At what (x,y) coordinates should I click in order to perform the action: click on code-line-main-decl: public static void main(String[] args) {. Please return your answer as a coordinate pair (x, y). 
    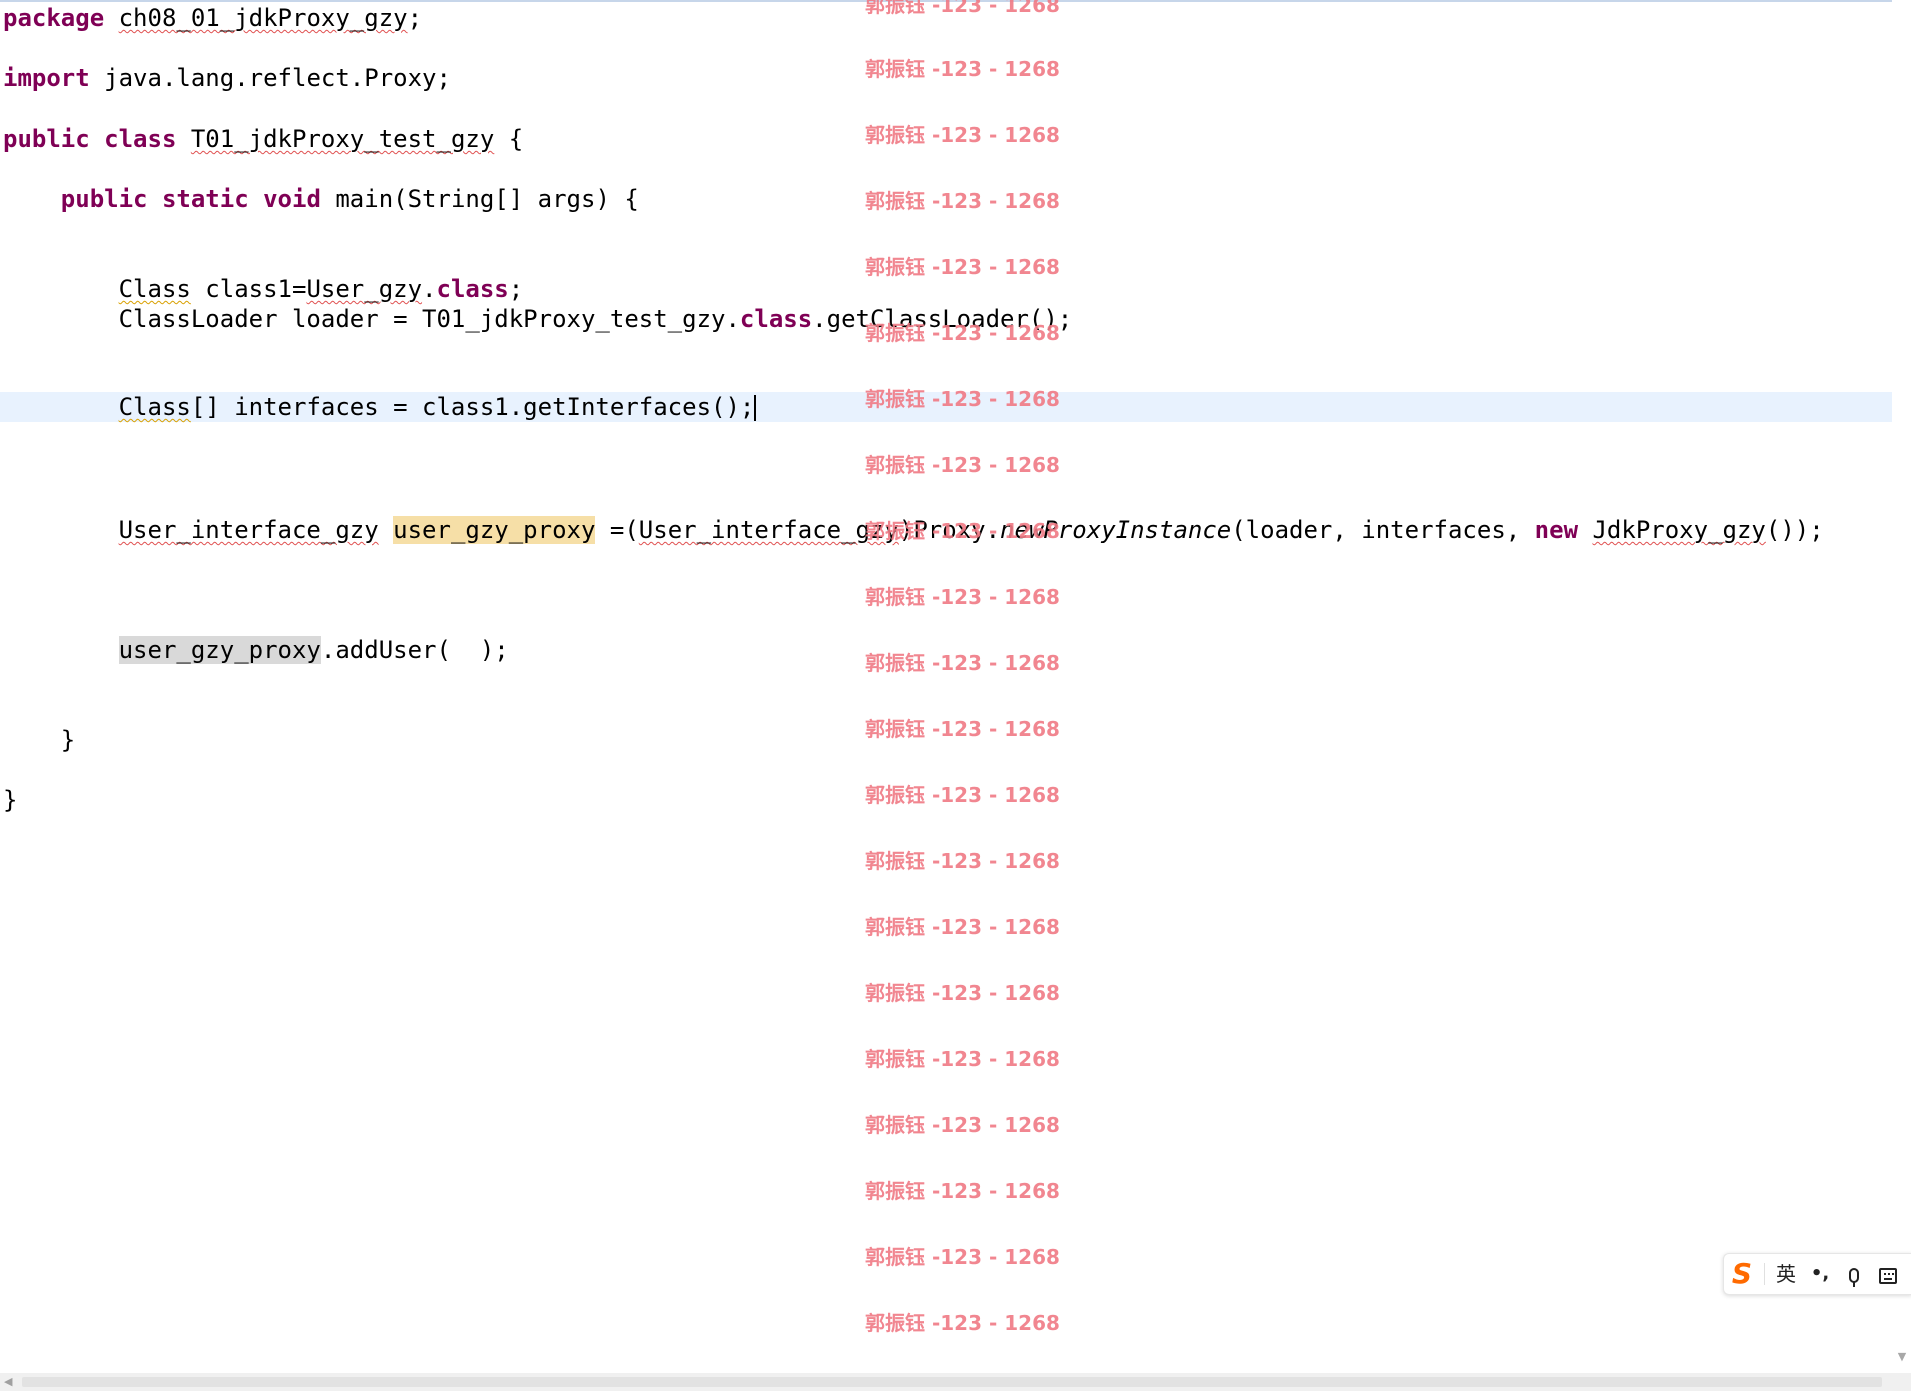
    Looking at the image, I should click on (321, 199).